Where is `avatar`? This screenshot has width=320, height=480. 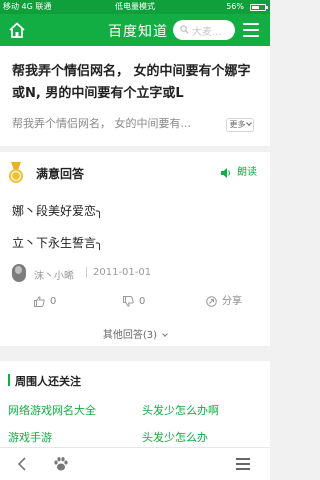
avatar is located at coordinates (19, 273).